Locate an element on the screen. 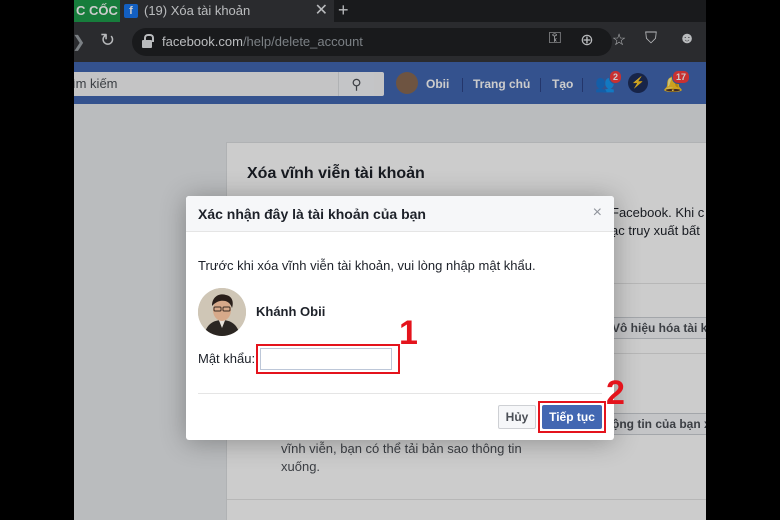 Image resolution: width=780 pixels, height=520 pixels. dialog-header: Xác nhận đây là tài khoản của bạn × is located at coordinates (400, 214).